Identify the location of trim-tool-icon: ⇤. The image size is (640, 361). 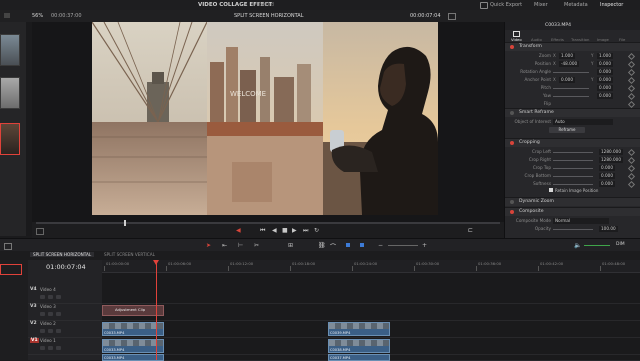
(224, 245).